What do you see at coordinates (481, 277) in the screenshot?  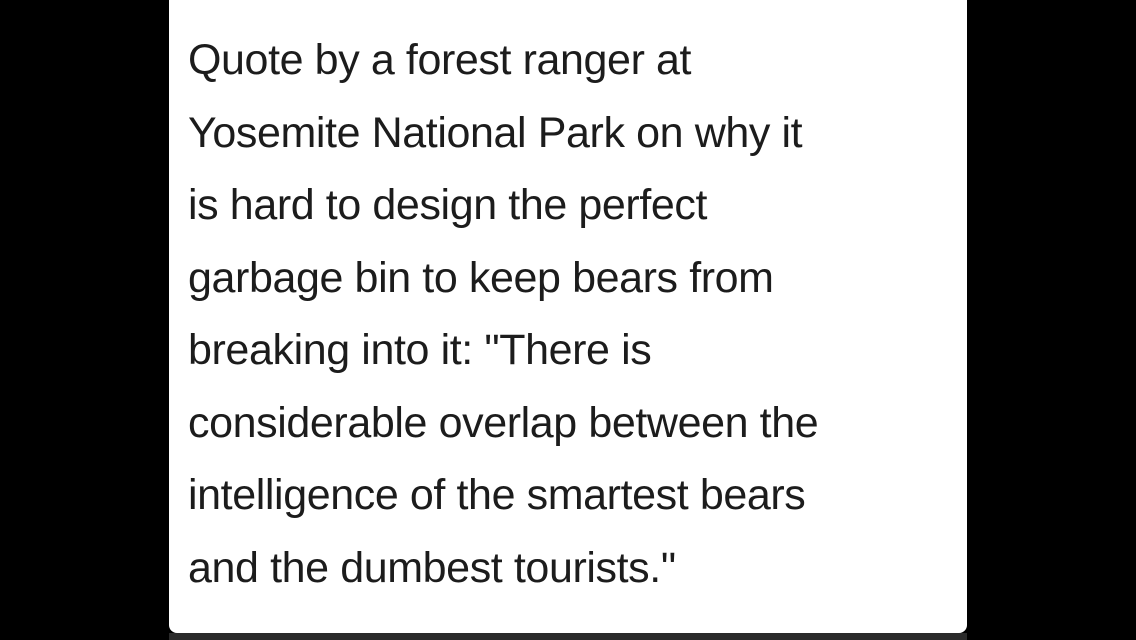 I see `quote-line: garbage bin to keep bears from` at bounding box center [481, 277].